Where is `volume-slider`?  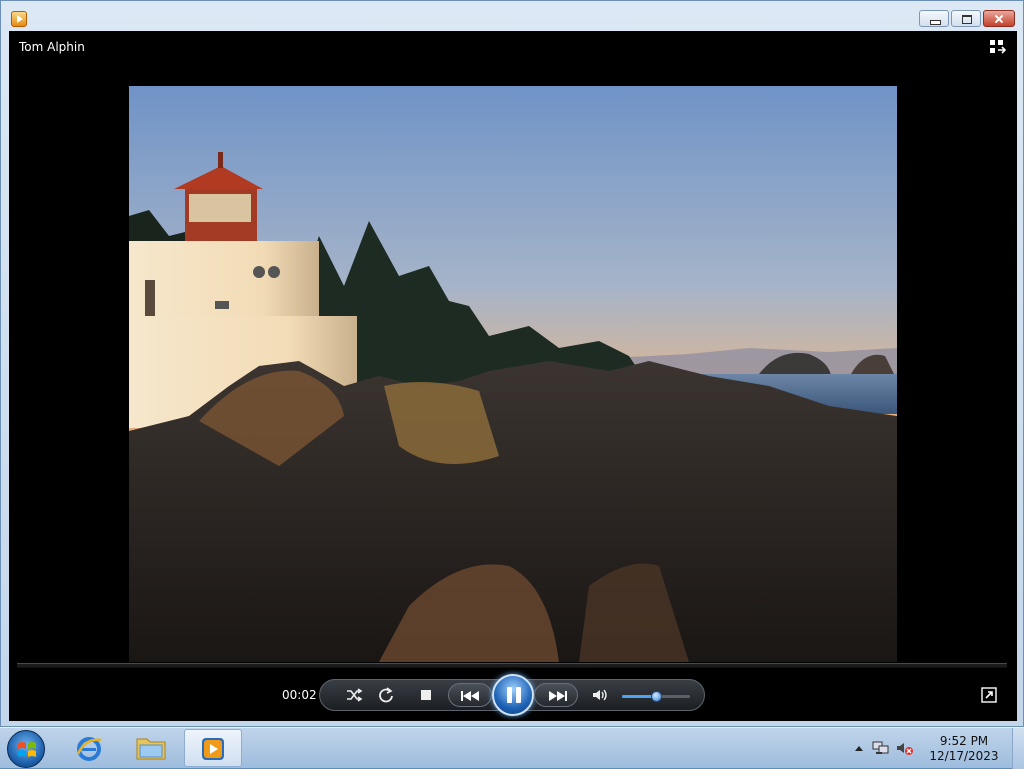
volume-slider is located at coordinates (656, 696).